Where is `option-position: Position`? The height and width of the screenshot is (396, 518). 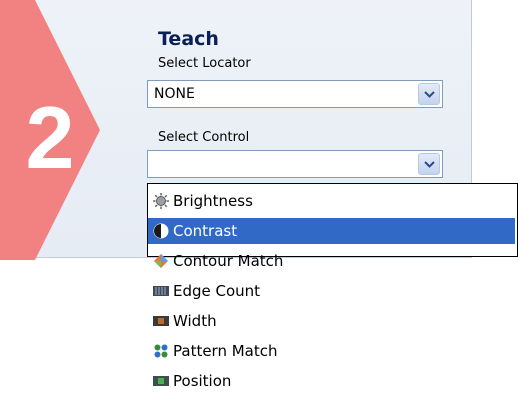
option-position: Position is located at coordinates (332, 381).